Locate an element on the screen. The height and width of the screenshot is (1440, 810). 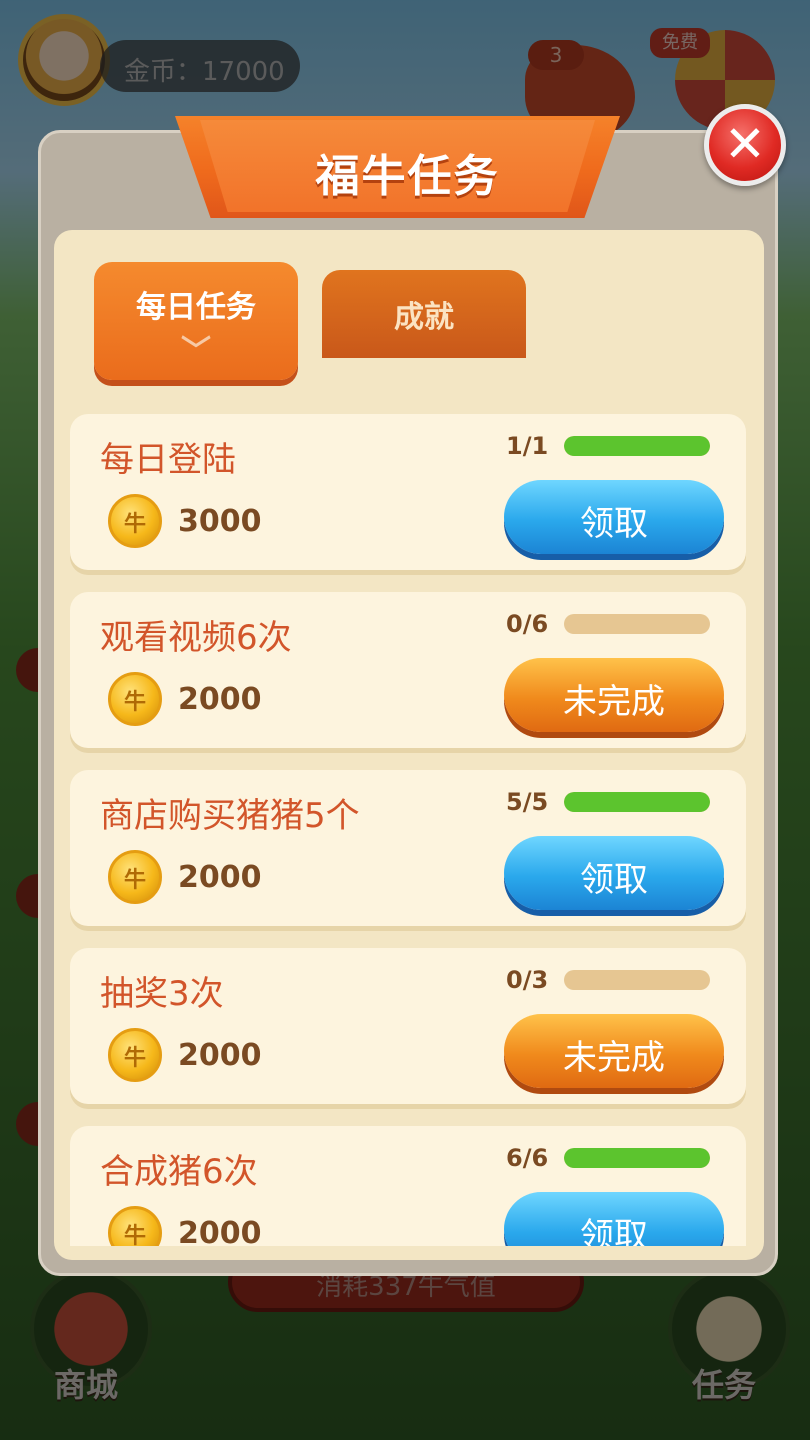
task-progress-label: 5/5 is located at coordinates (527, 802).